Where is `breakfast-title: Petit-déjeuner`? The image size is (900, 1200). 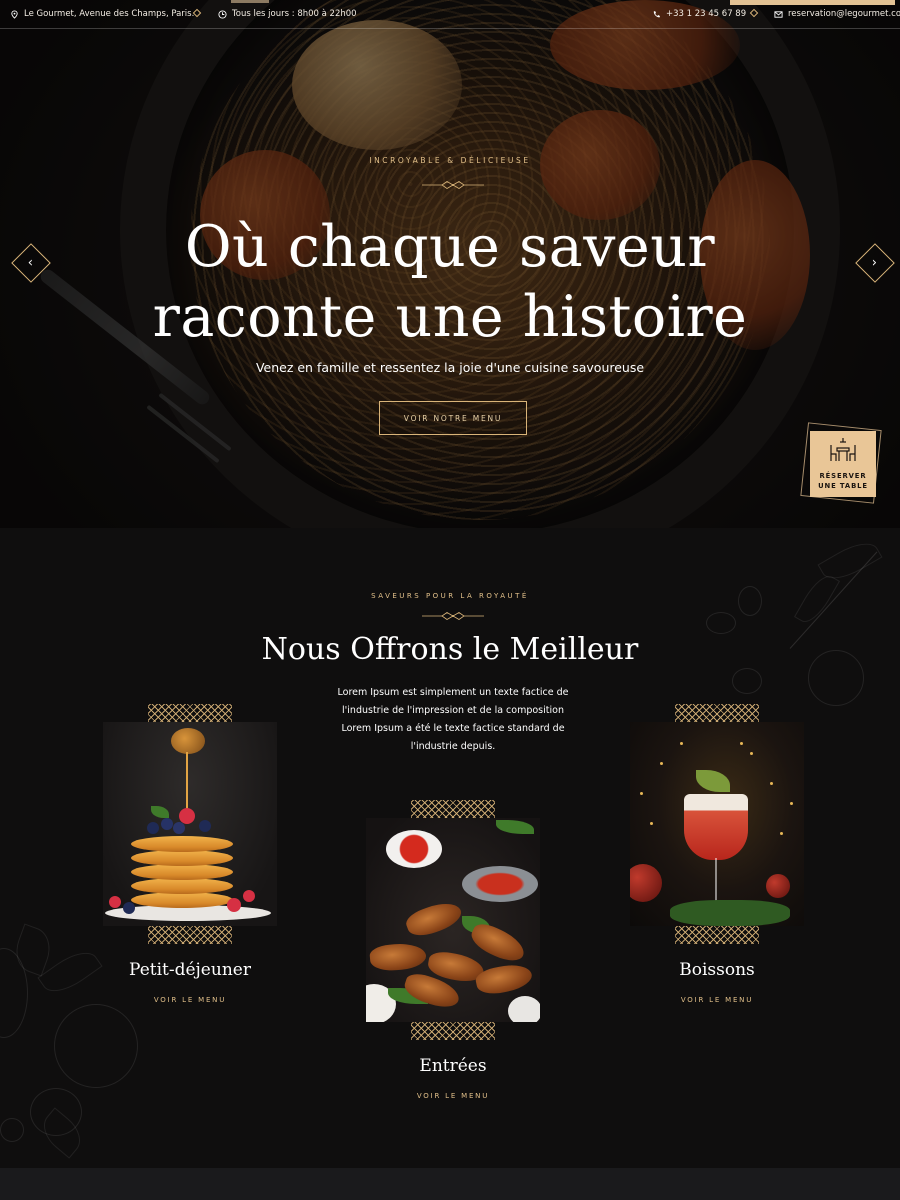 breakfast-title: Petit-déjeuner is located at coordinates (190, 970).